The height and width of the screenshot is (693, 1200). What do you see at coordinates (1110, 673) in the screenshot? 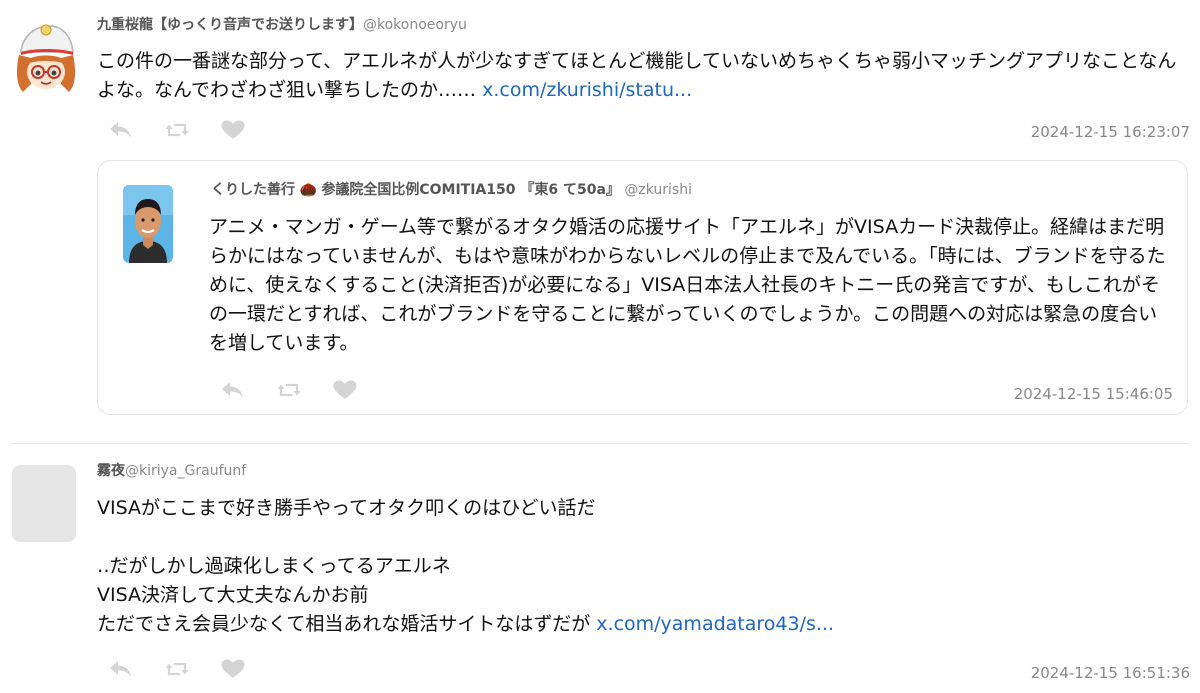
I see `post-timestamp: 2024-12-15 16:51:36` at bounding box center [1110, 673].